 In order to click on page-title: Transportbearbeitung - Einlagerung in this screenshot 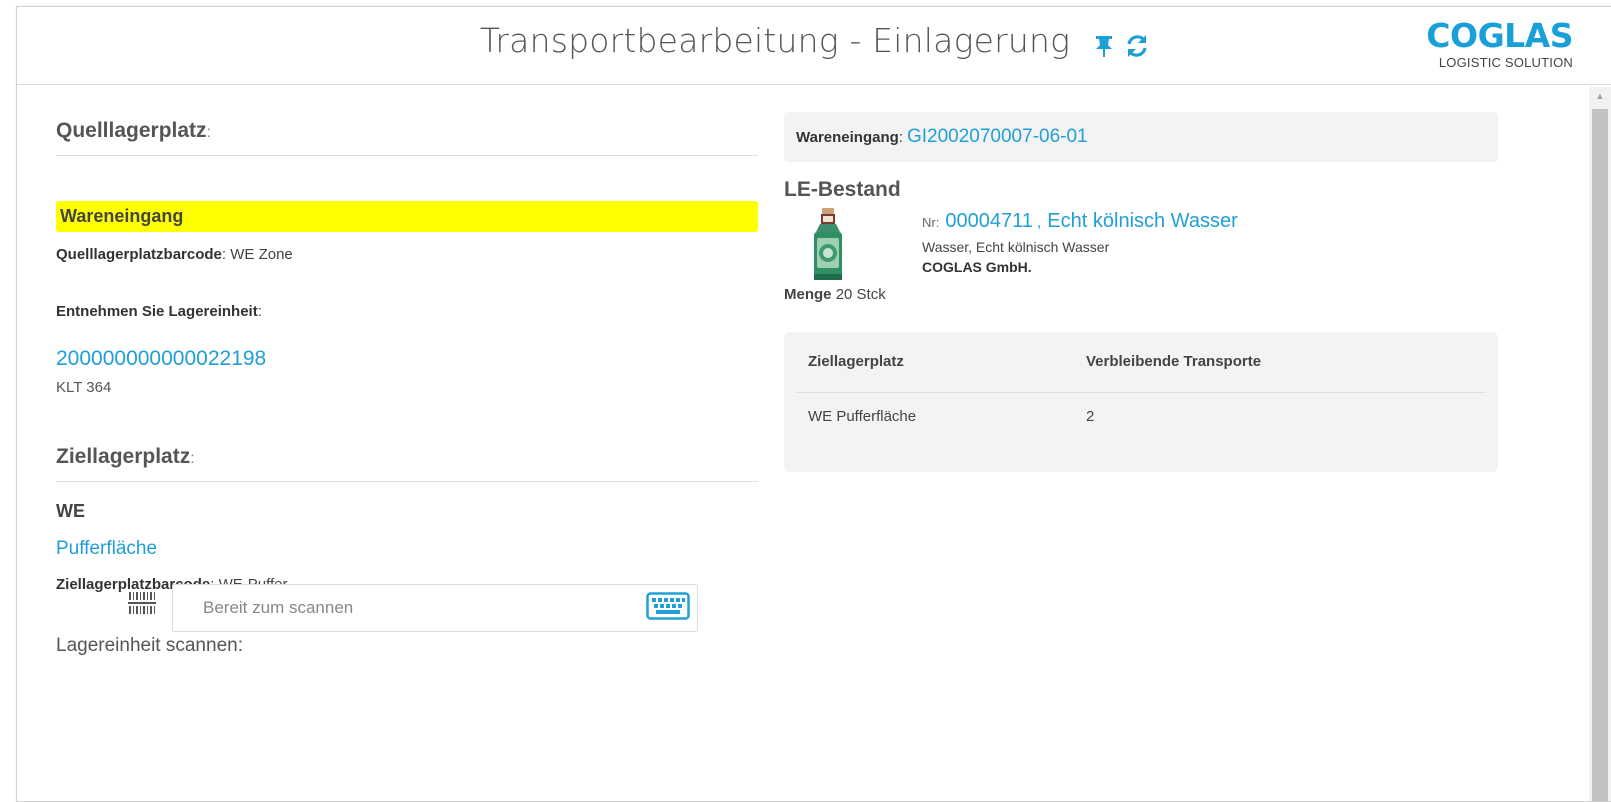, I will do `click(775, 40)`.